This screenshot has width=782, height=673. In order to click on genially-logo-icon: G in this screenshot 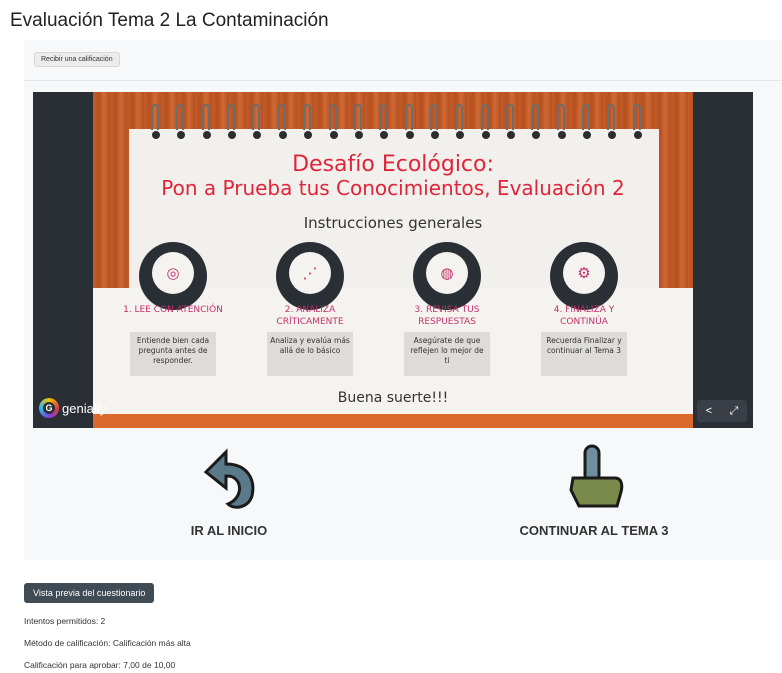, I will do `click(49, 408)`.